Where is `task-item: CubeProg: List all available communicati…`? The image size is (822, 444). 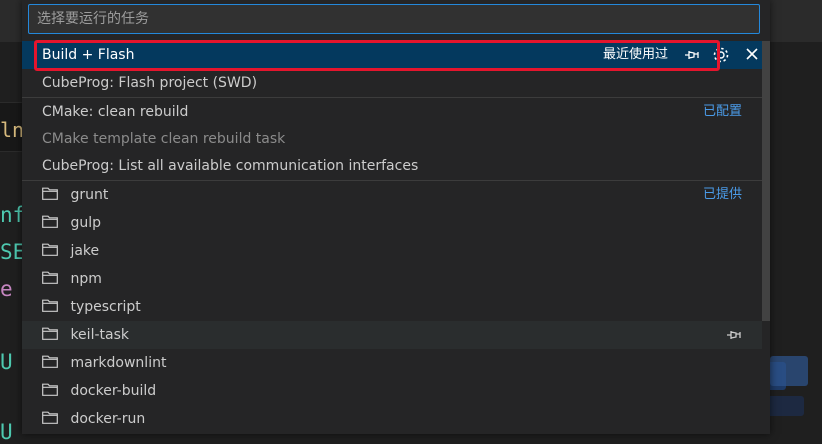 task-item: CubeProg: List all available communicati… is located at coordinates (392, 166).